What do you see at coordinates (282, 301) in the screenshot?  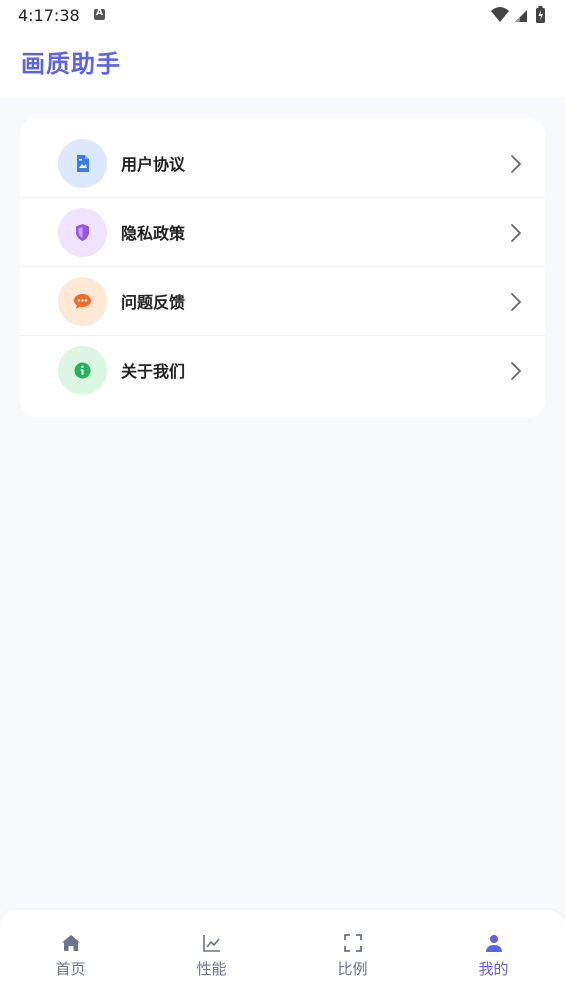 I see `menu-item-feedback: 问题反馈` at bounding box center [282, 301].